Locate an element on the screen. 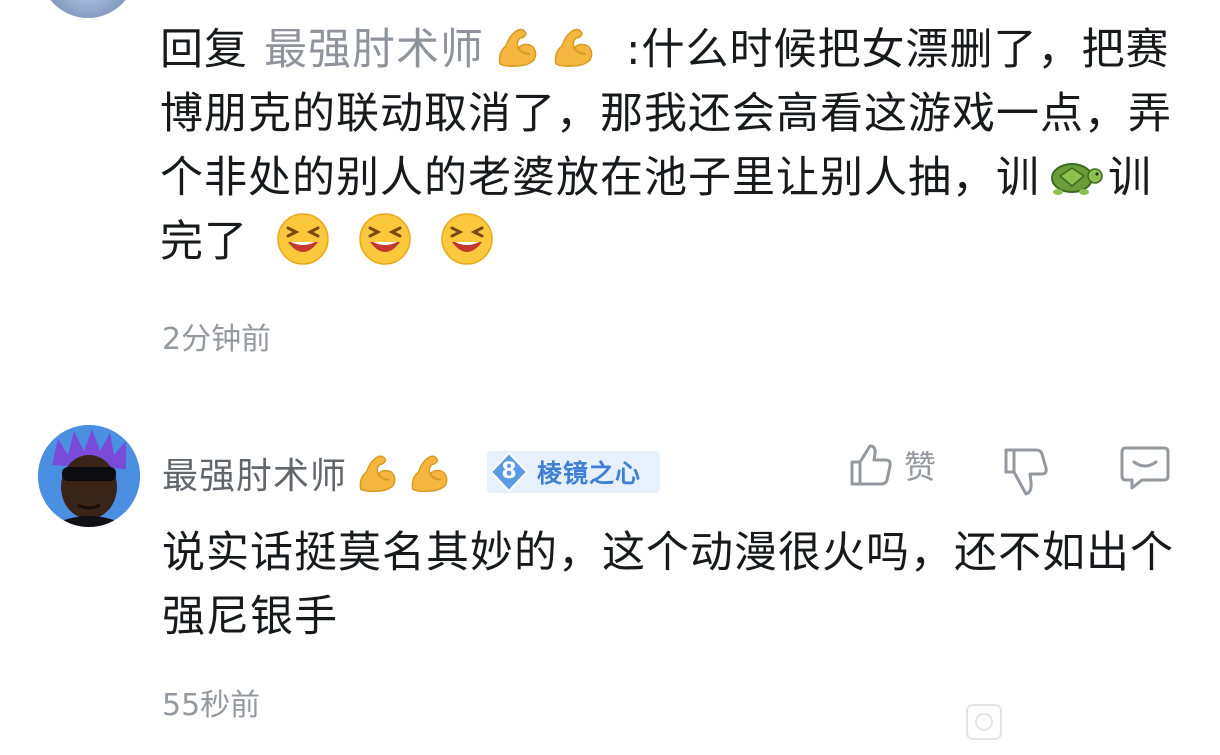 The width and height of the screenshot is (1220, 755). comment-timestamp: 55秒前 is located at coordinates (211, 705).